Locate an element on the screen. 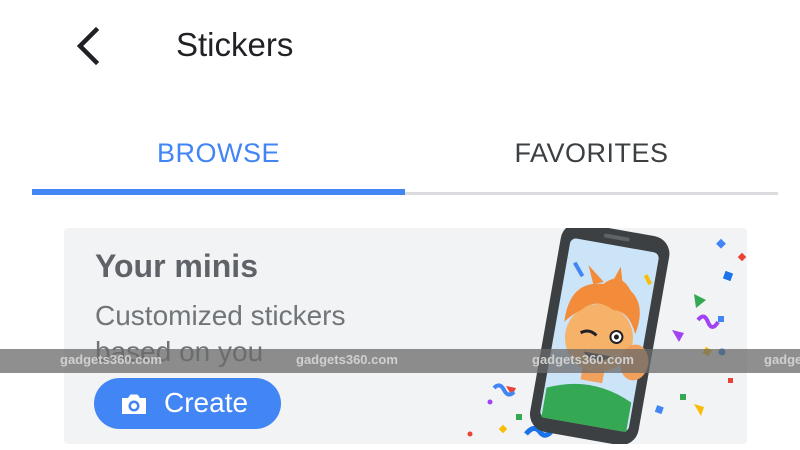 The height and width of the screenshot is (450, 800). camera-icon is located at coordinates (134, 404).